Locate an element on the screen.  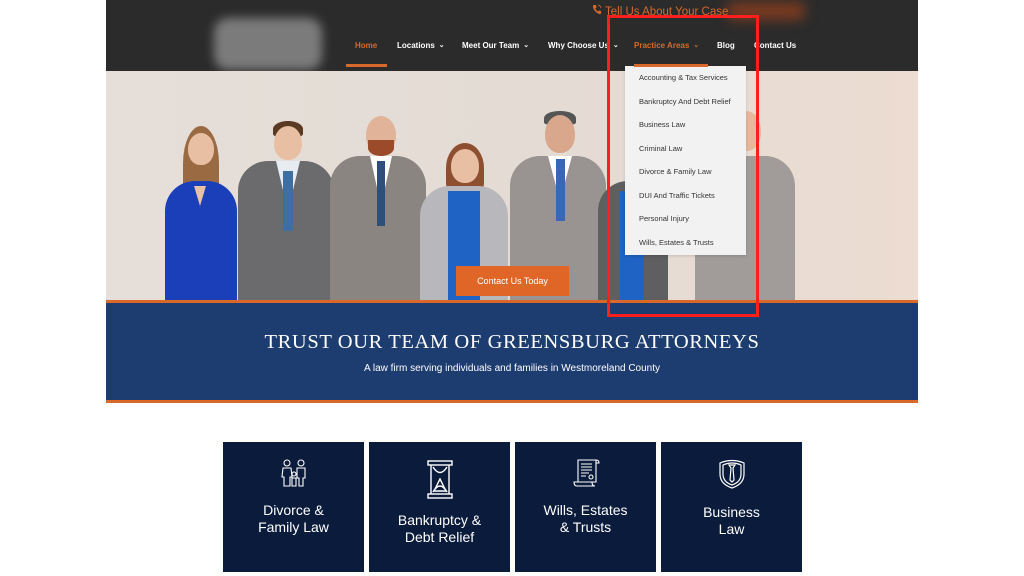
practice-card-wills-estates-trusts: Wills, Estates & Trusts is located at coordinates (585, 507).